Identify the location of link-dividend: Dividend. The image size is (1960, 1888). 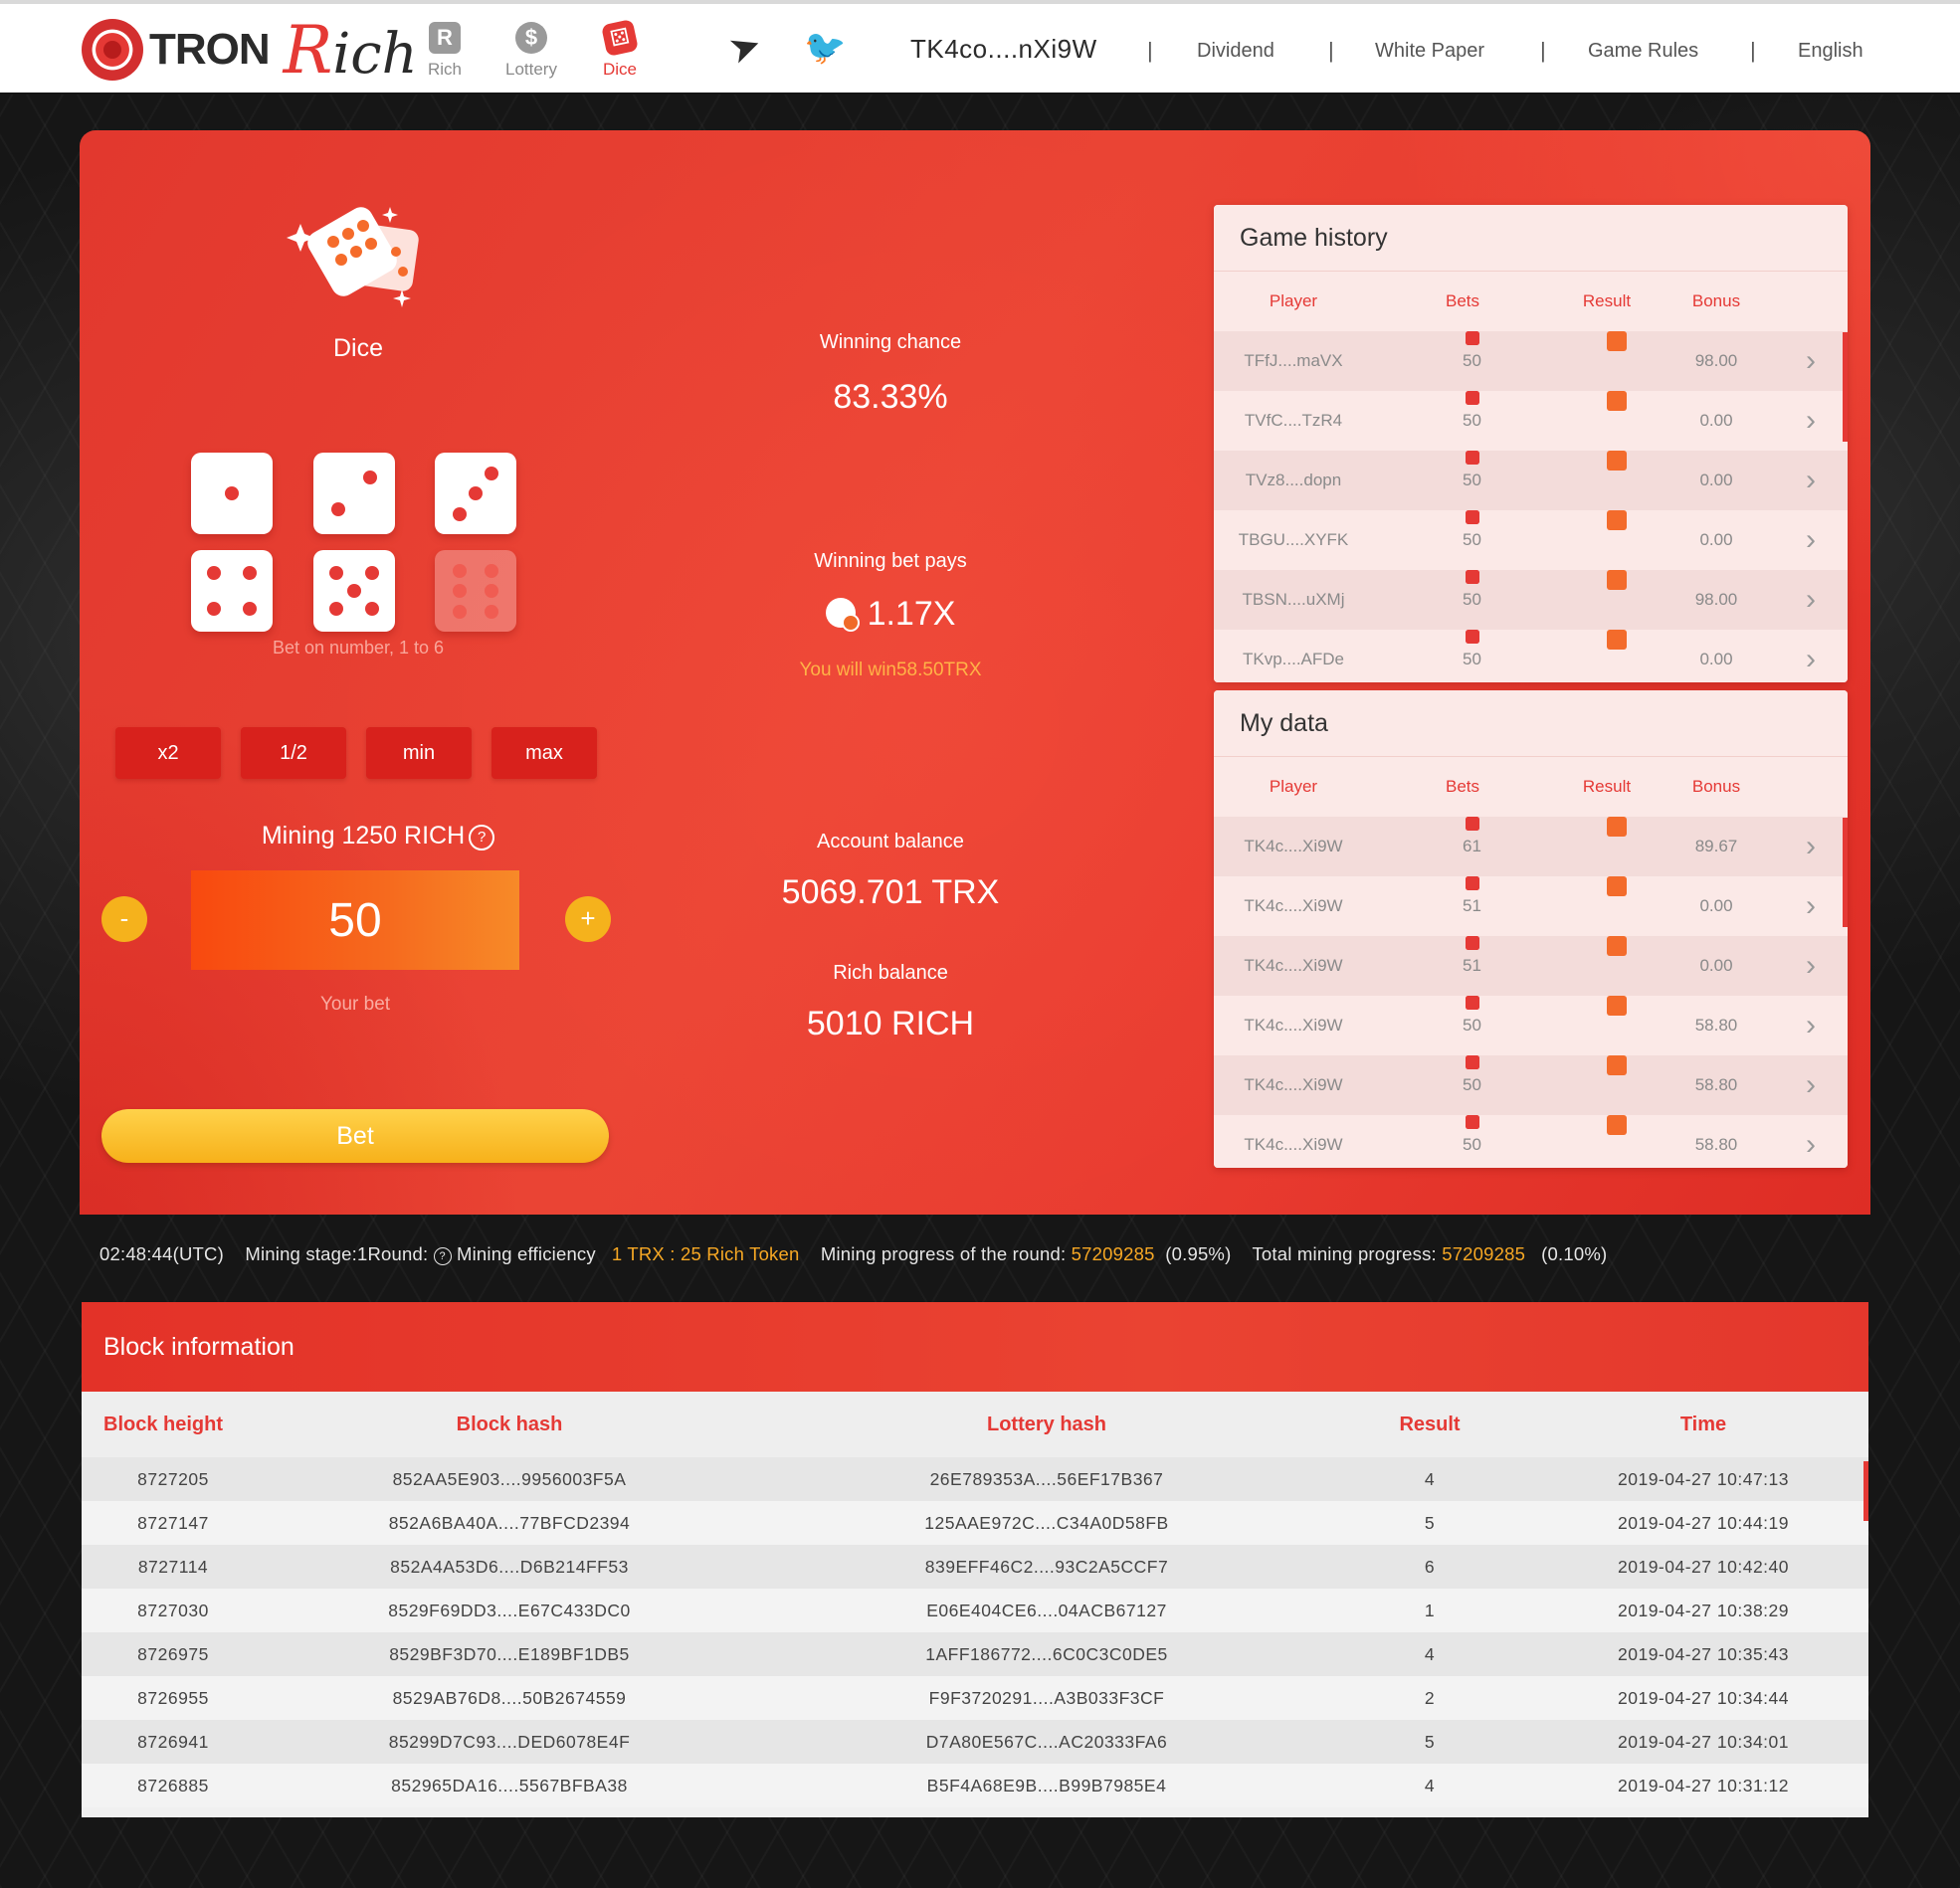
(1235, 51).